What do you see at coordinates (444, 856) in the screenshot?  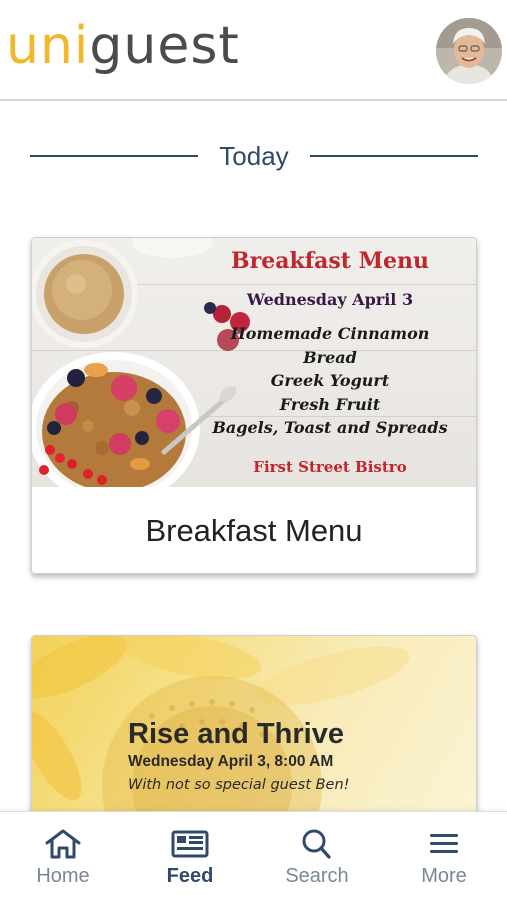 I see `nav-more: More` at bounding box center [444, 856].